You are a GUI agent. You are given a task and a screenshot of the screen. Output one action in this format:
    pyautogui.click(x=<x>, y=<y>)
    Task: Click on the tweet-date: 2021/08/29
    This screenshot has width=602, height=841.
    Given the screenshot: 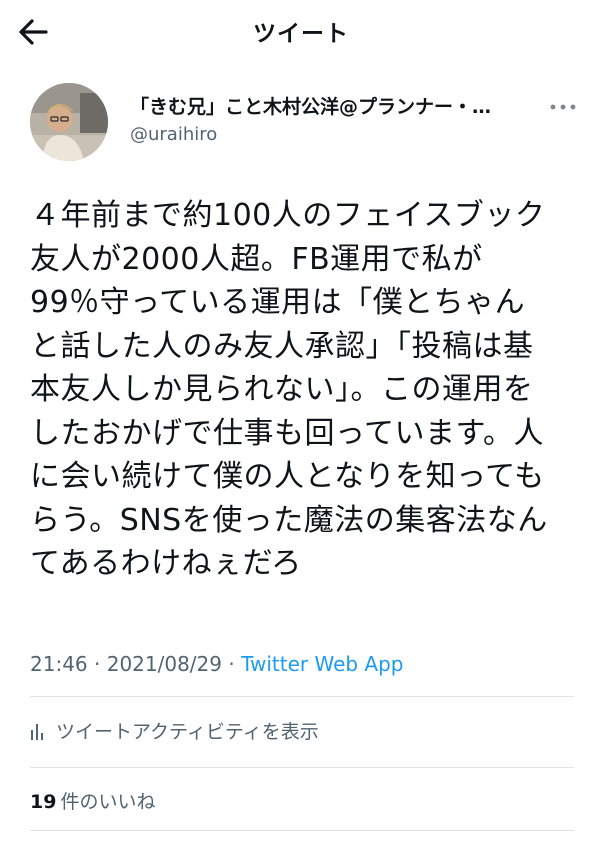 What is the action you would take?
    pyautogui.click(x=164, y=664)
    